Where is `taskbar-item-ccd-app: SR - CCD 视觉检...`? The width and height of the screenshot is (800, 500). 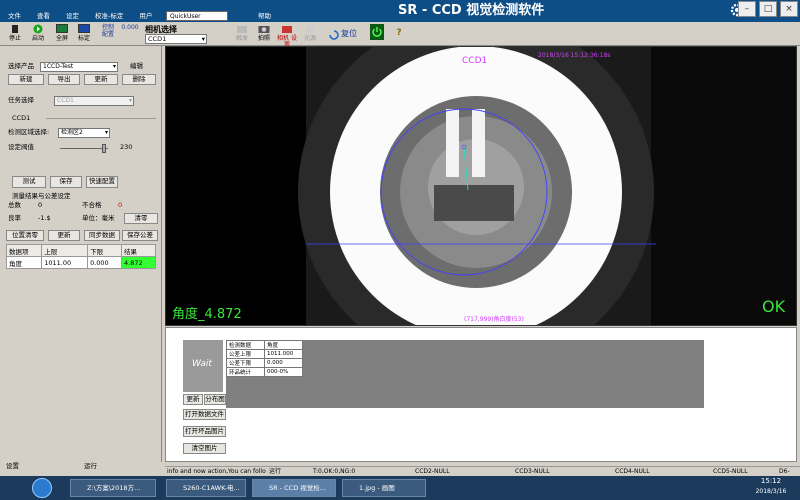 taskbar-item-ccd-app: SR - CCD 视觉检... is located at coordinates (294, 488).